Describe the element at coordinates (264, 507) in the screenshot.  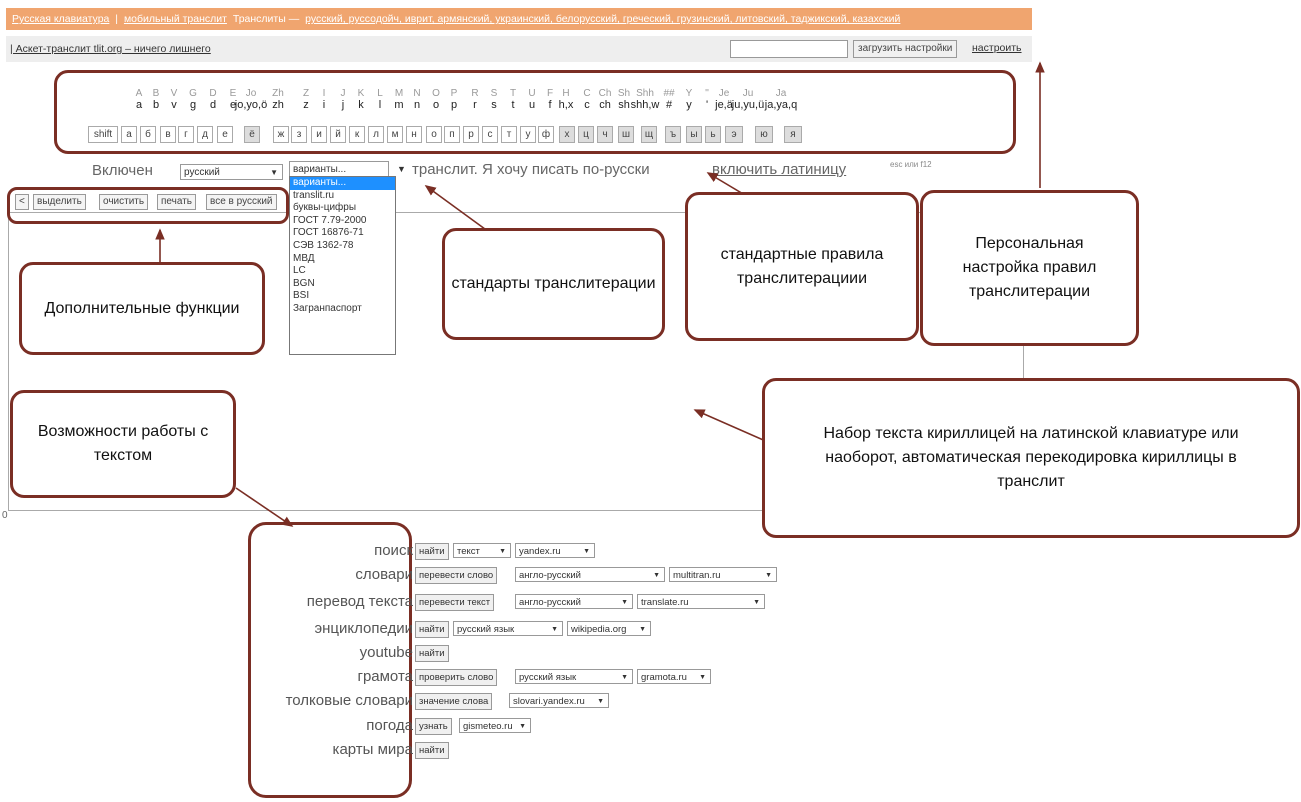
I see `arrow-text-features` at that location.